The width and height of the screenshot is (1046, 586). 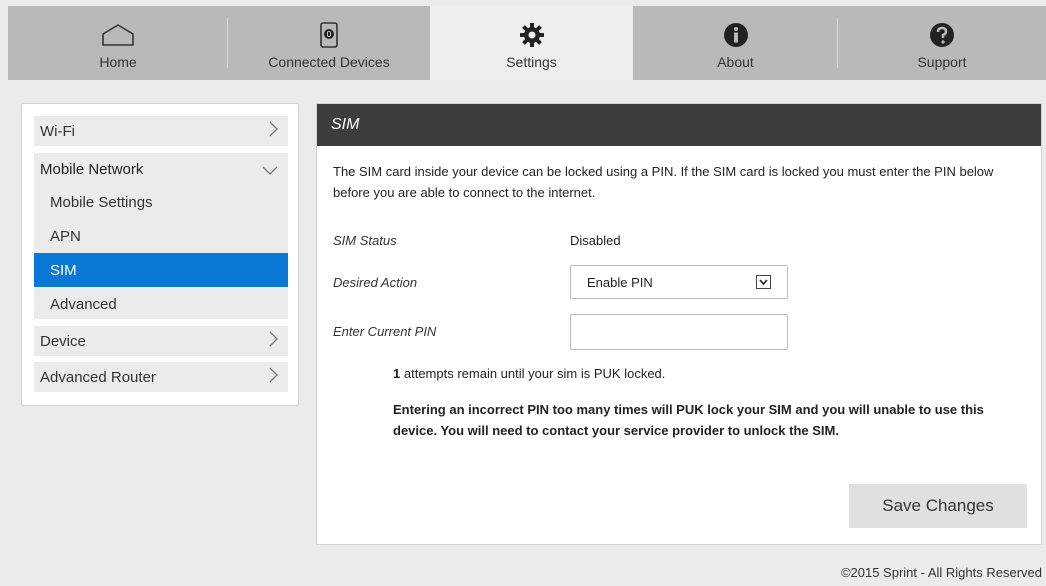 What do you see at coordinates (161, 169) in the screenshot?
I see `sidebar-item-mobile-network: Mobile Network` at bounding box center [161, 169].